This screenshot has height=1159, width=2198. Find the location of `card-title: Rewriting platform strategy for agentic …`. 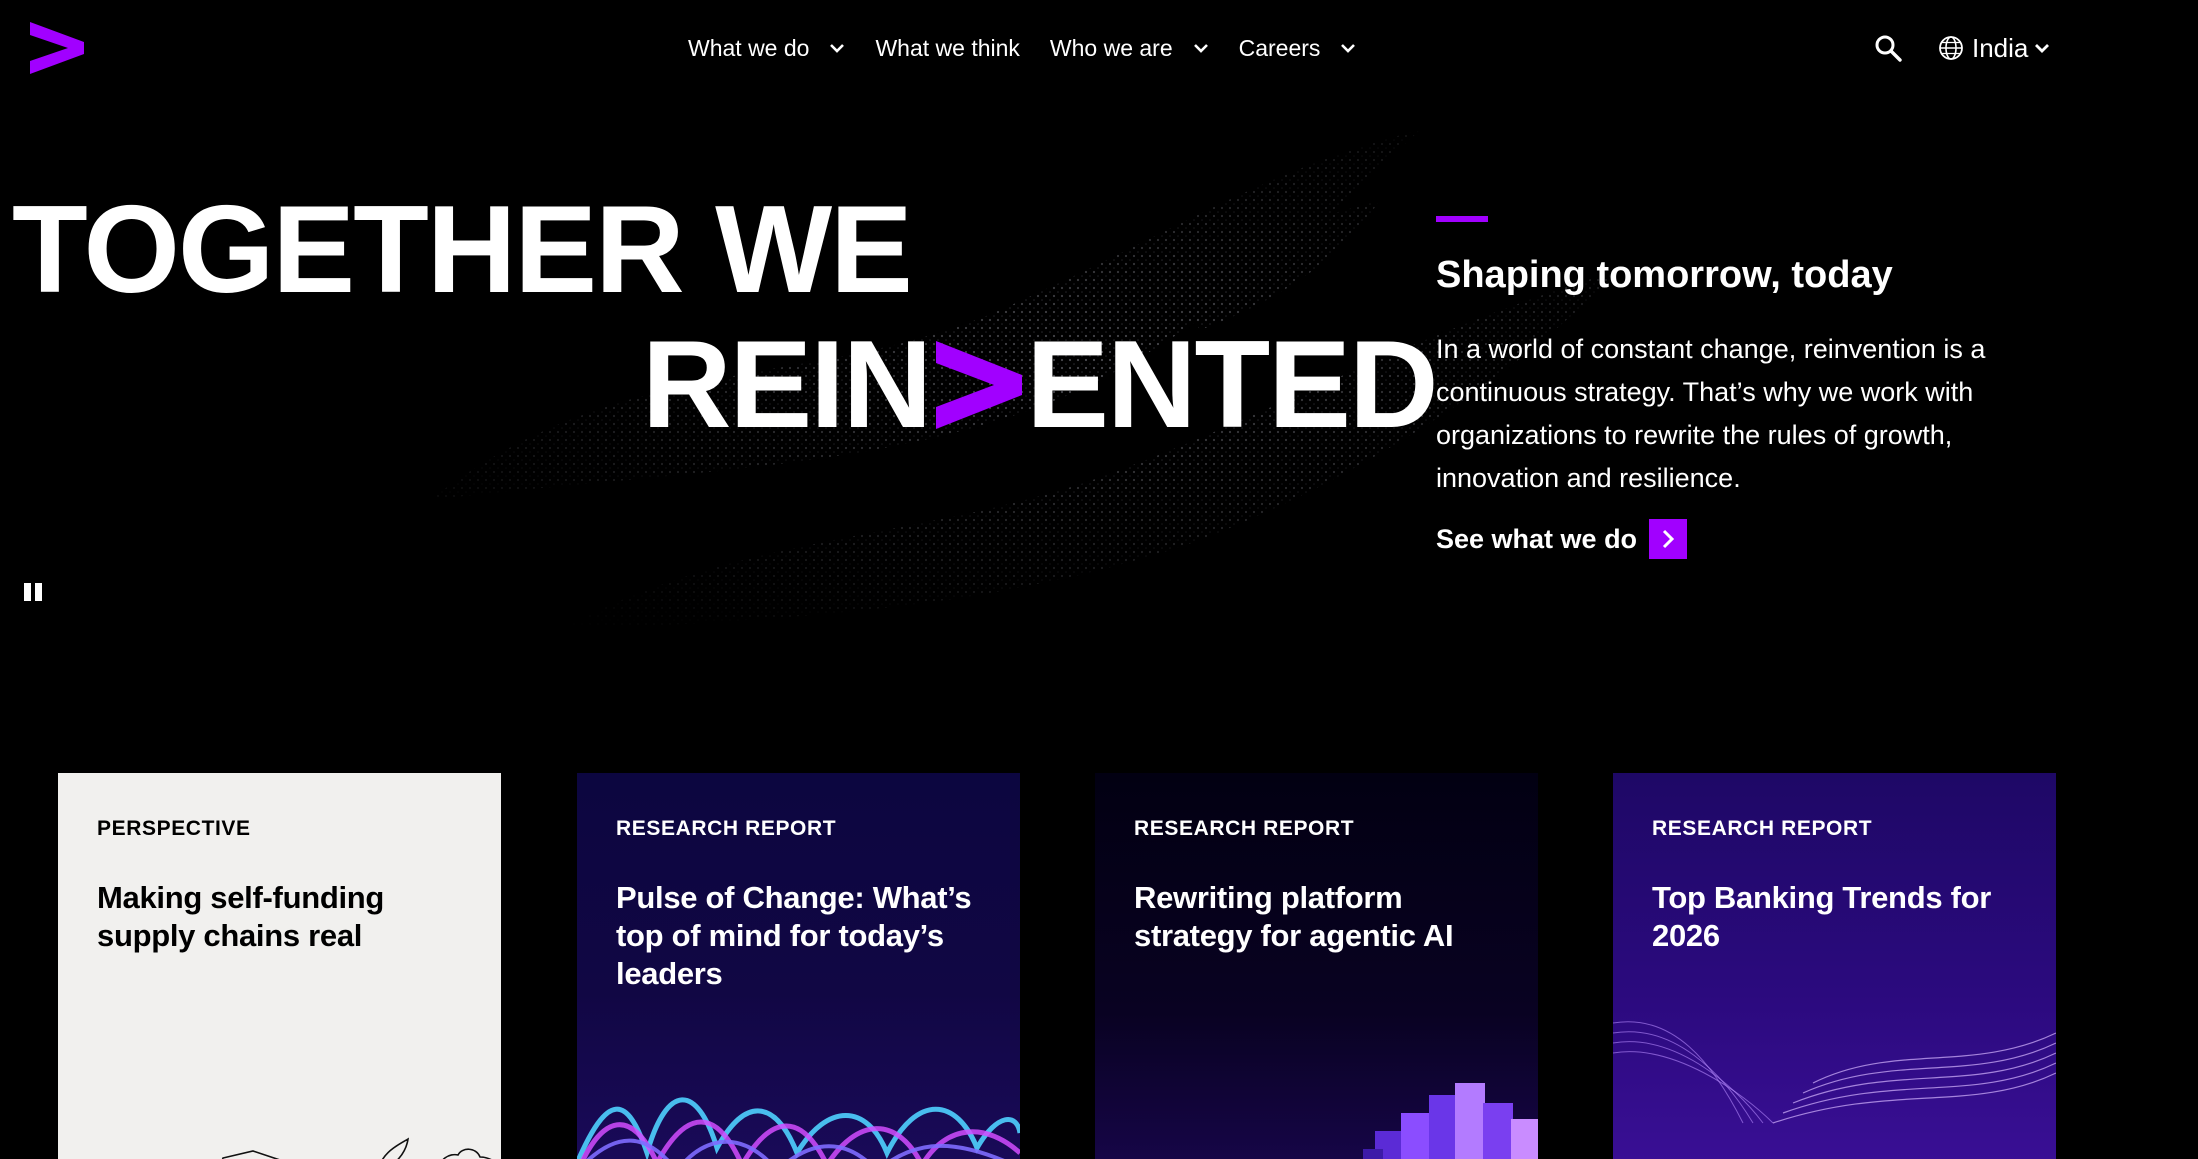

card-title: Rewriting platform strategy for agentic … is located at coordinates (1294, 916).